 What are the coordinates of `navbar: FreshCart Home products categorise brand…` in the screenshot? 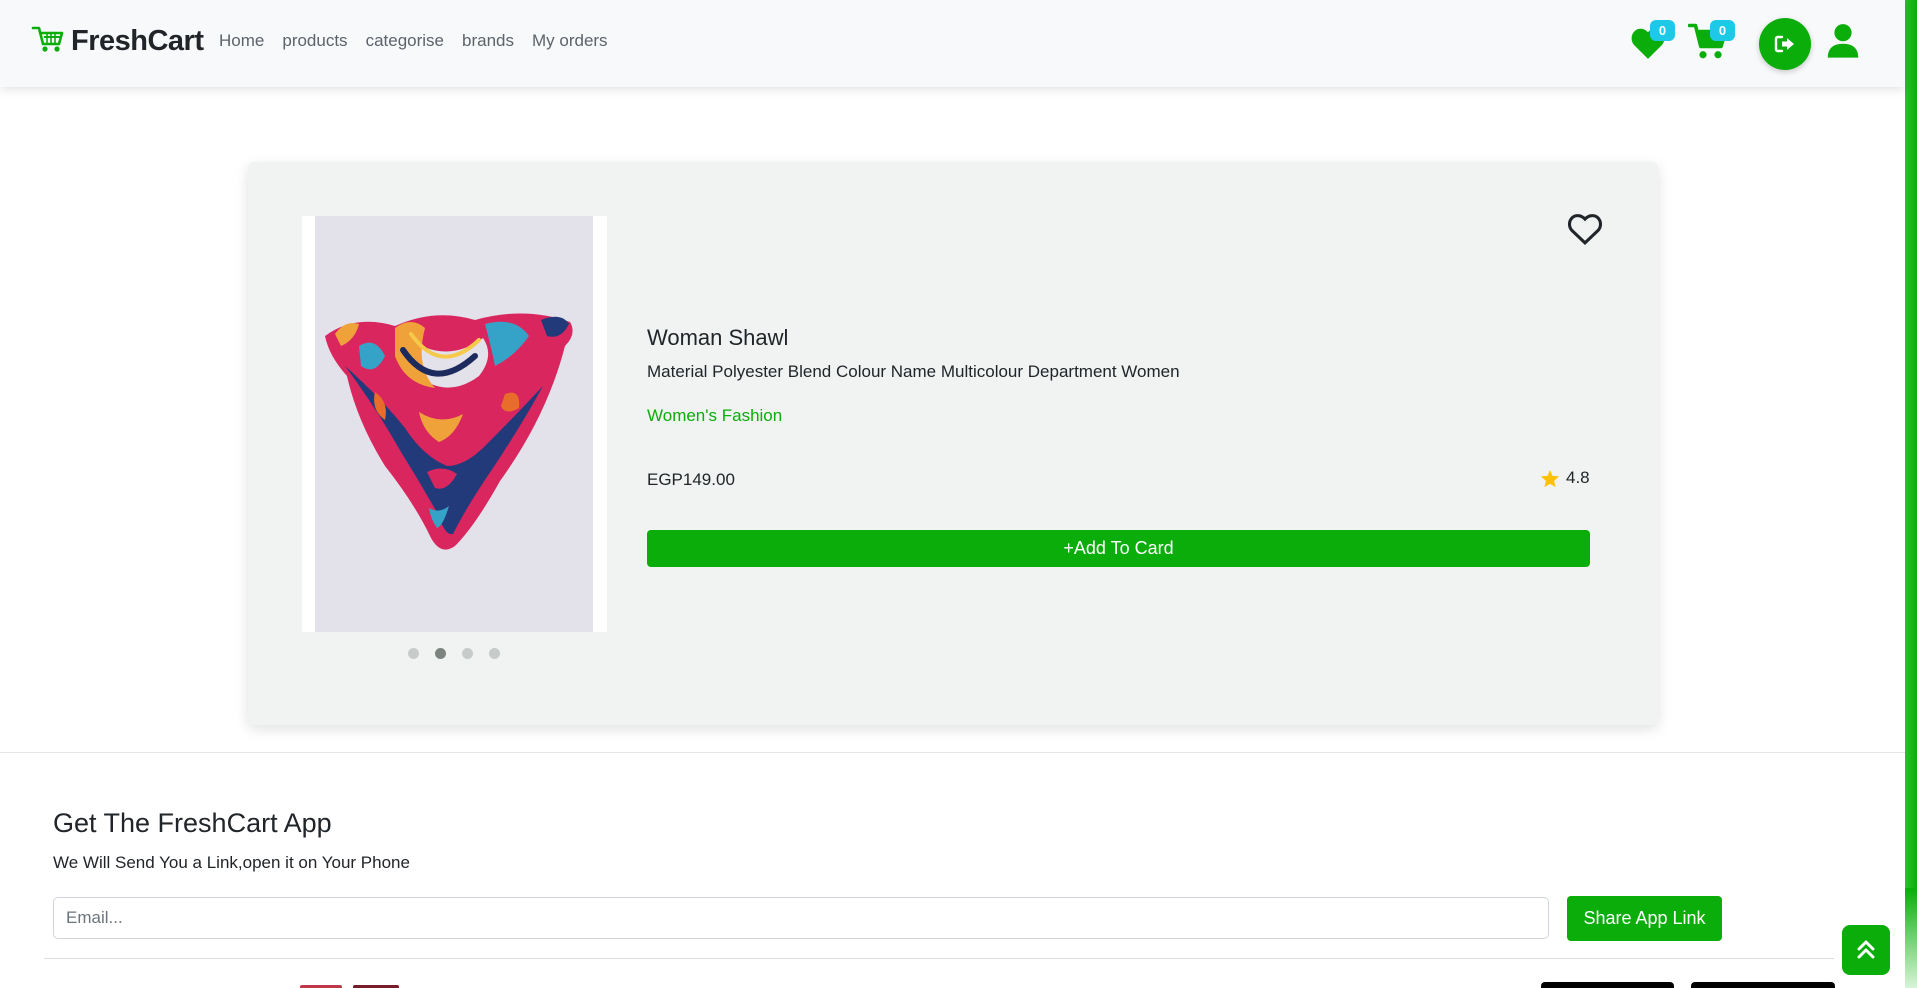 It's located at (952, 43).